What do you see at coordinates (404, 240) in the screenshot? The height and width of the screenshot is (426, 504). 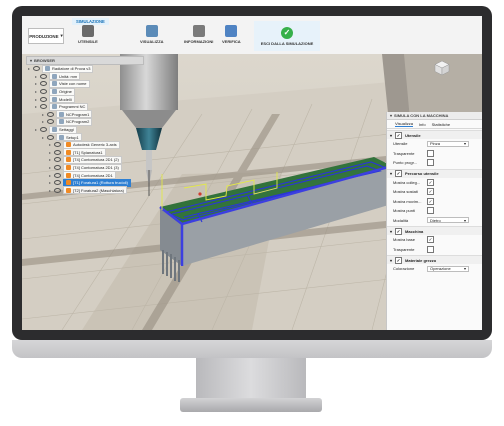 I see `panel-row-label: Mostra base` at bounding box center [404, 240].